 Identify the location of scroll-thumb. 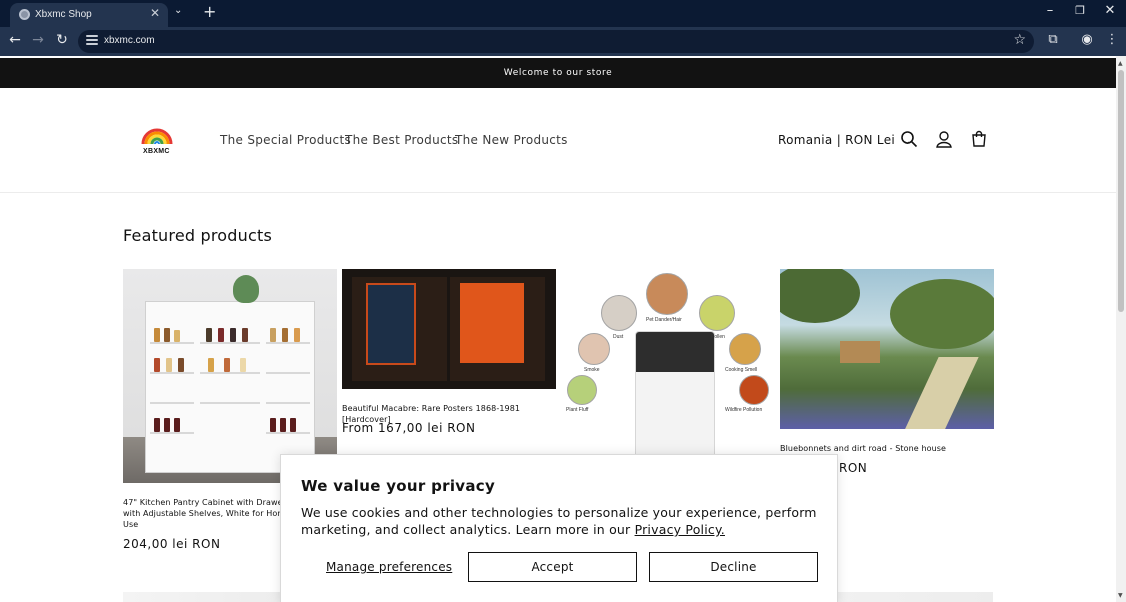
(1121, 191).